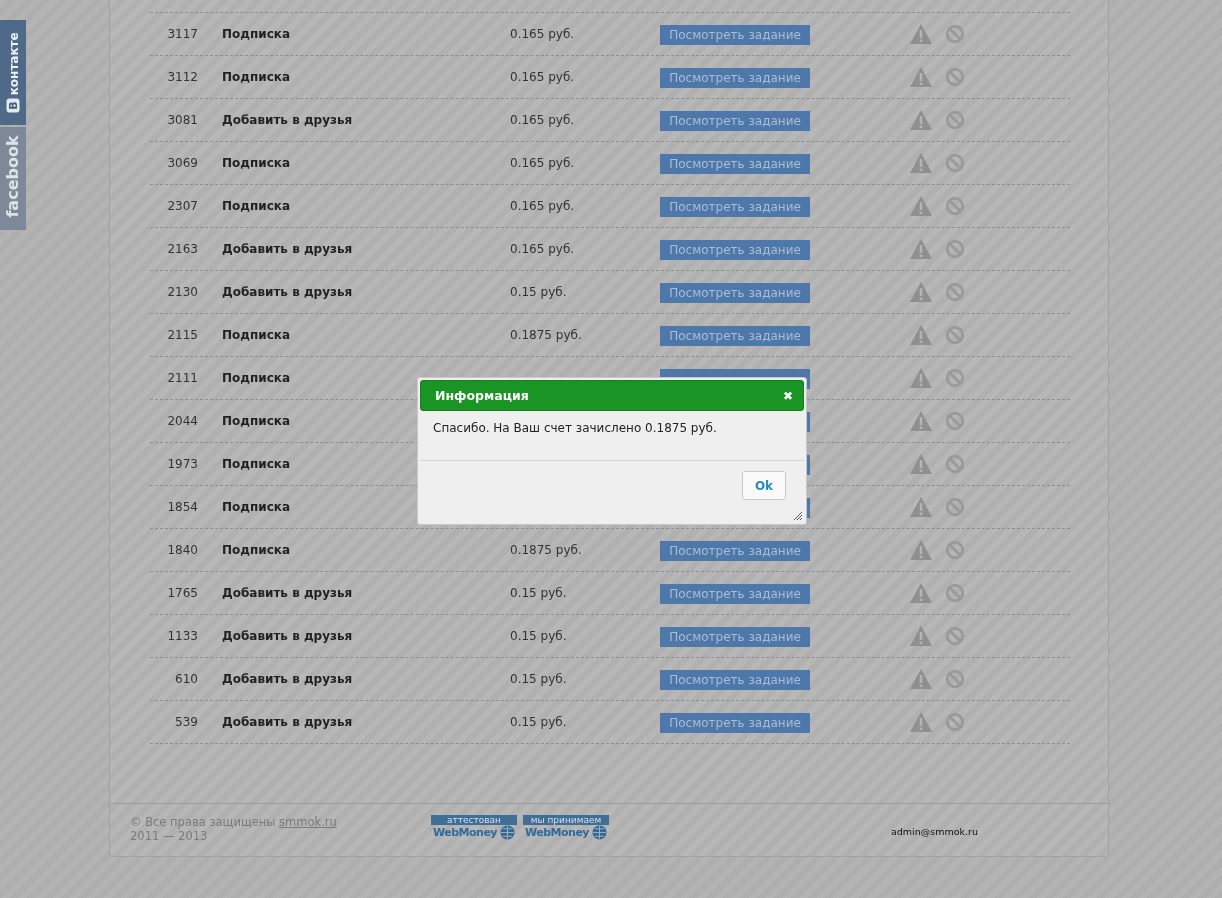 The image size is (1222, 898). Describe the element at coordinates (182, 34) in the screenshot. I see `task-id: 3117` at that location.